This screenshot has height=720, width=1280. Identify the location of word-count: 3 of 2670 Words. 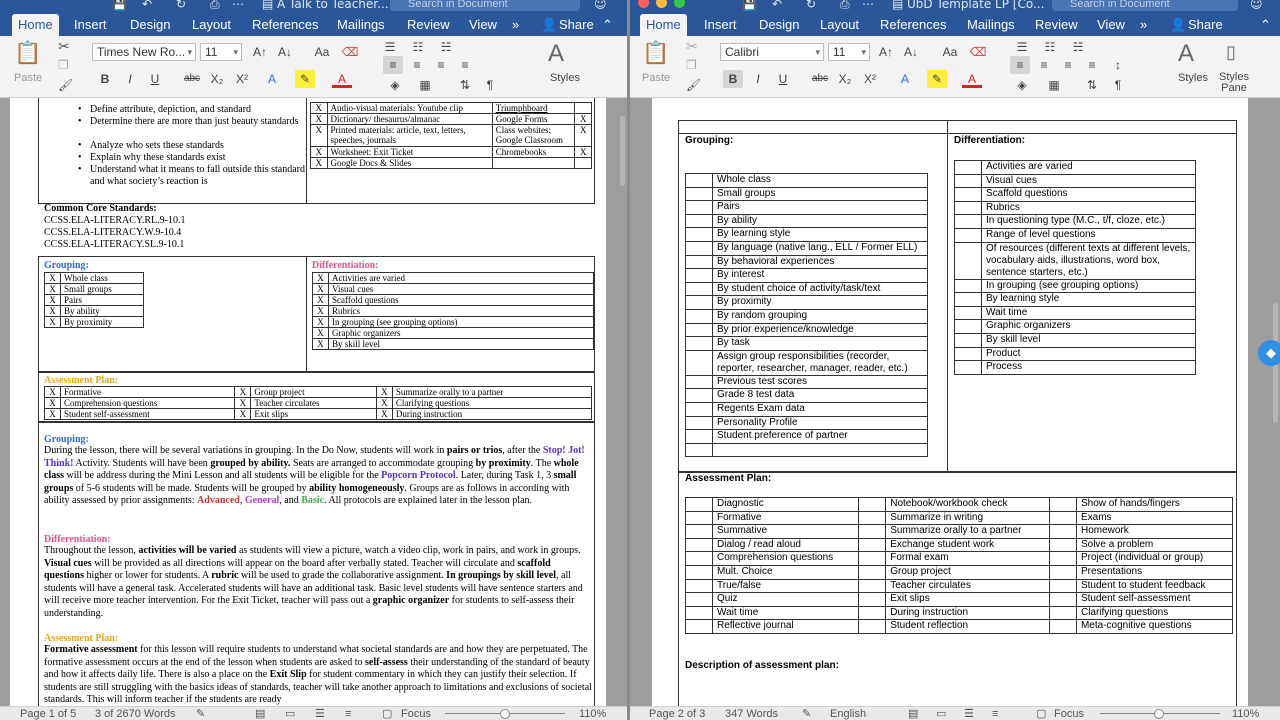
(135, 713).